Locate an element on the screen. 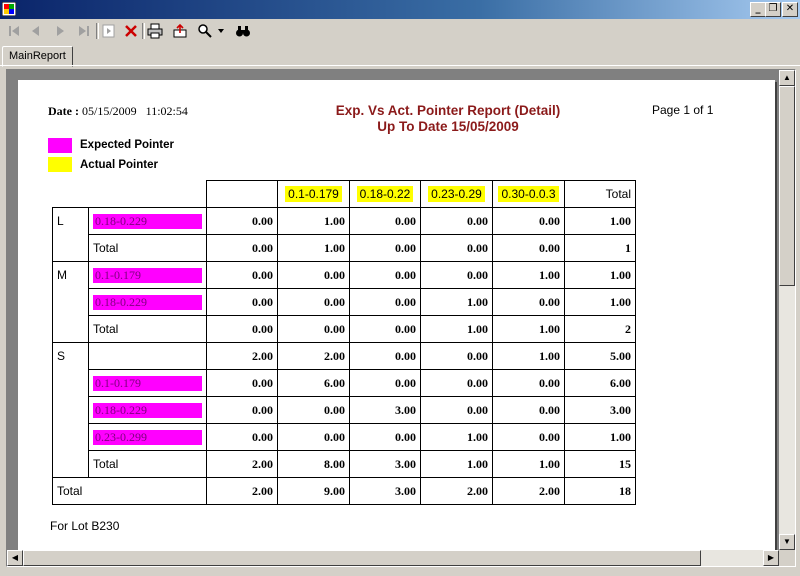 This screenshot has height=576, width=800. column-header: 0.30-0.0.3 is located at coordinates (528, 194).